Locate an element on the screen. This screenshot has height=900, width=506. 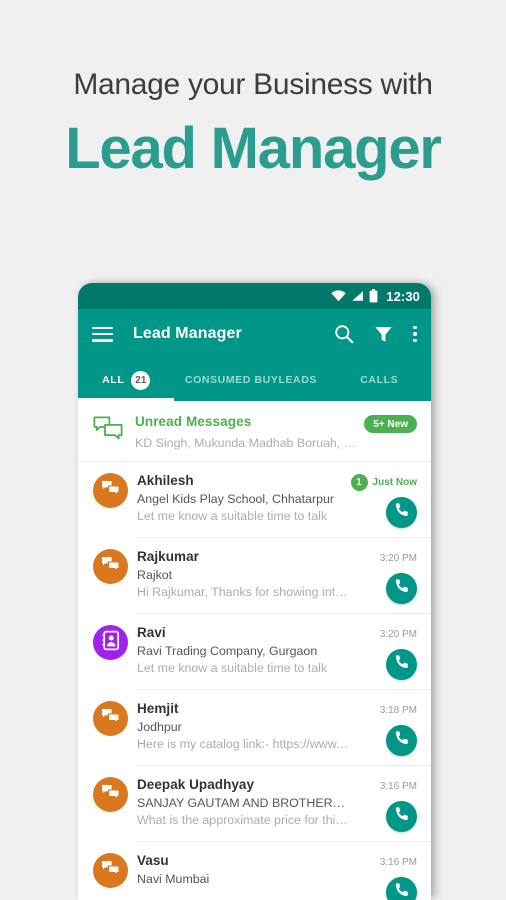
app-bar-title: Lead Manager is located at coordinates (187, 333).